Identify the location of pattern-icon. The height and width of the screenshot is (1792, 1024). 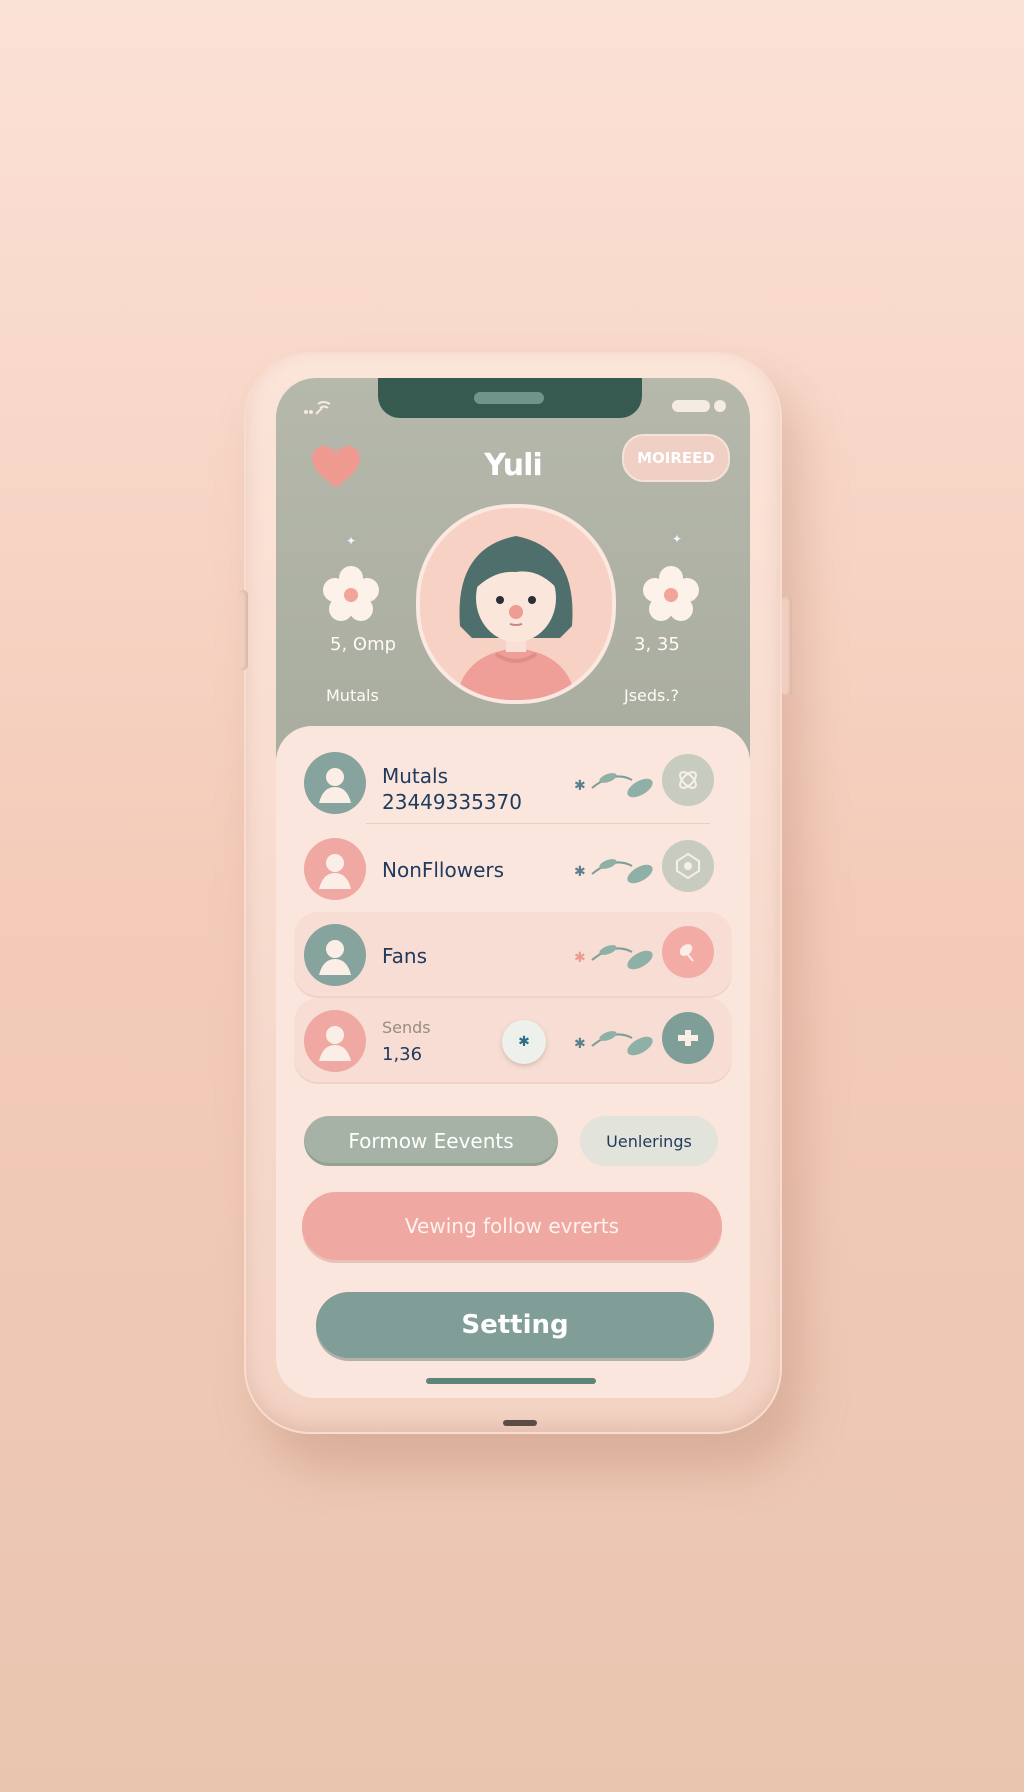
(688, 866).